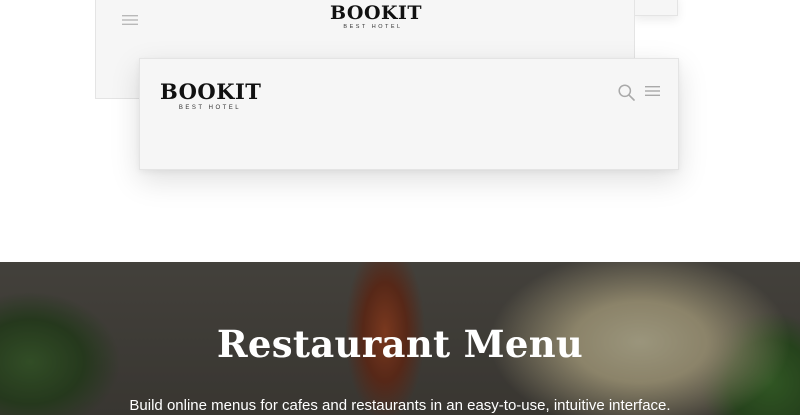  I want to click on hero-title: Restaurant Menu, so click(400, 344).